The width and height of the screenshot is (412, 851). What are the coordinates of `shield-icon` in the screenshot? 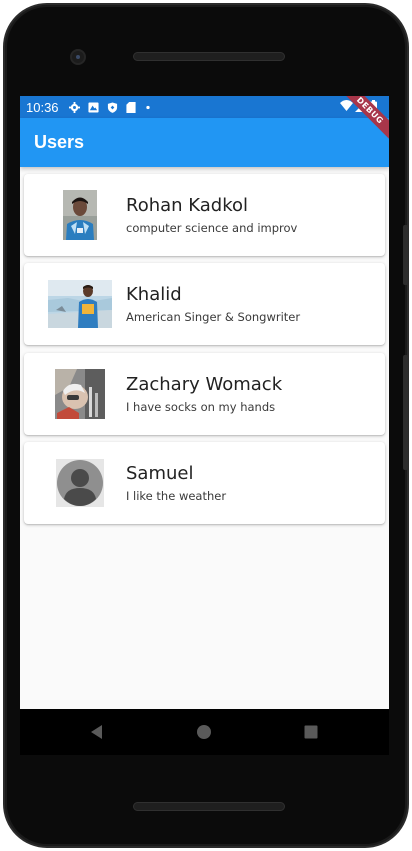 It's located at (112, 107).